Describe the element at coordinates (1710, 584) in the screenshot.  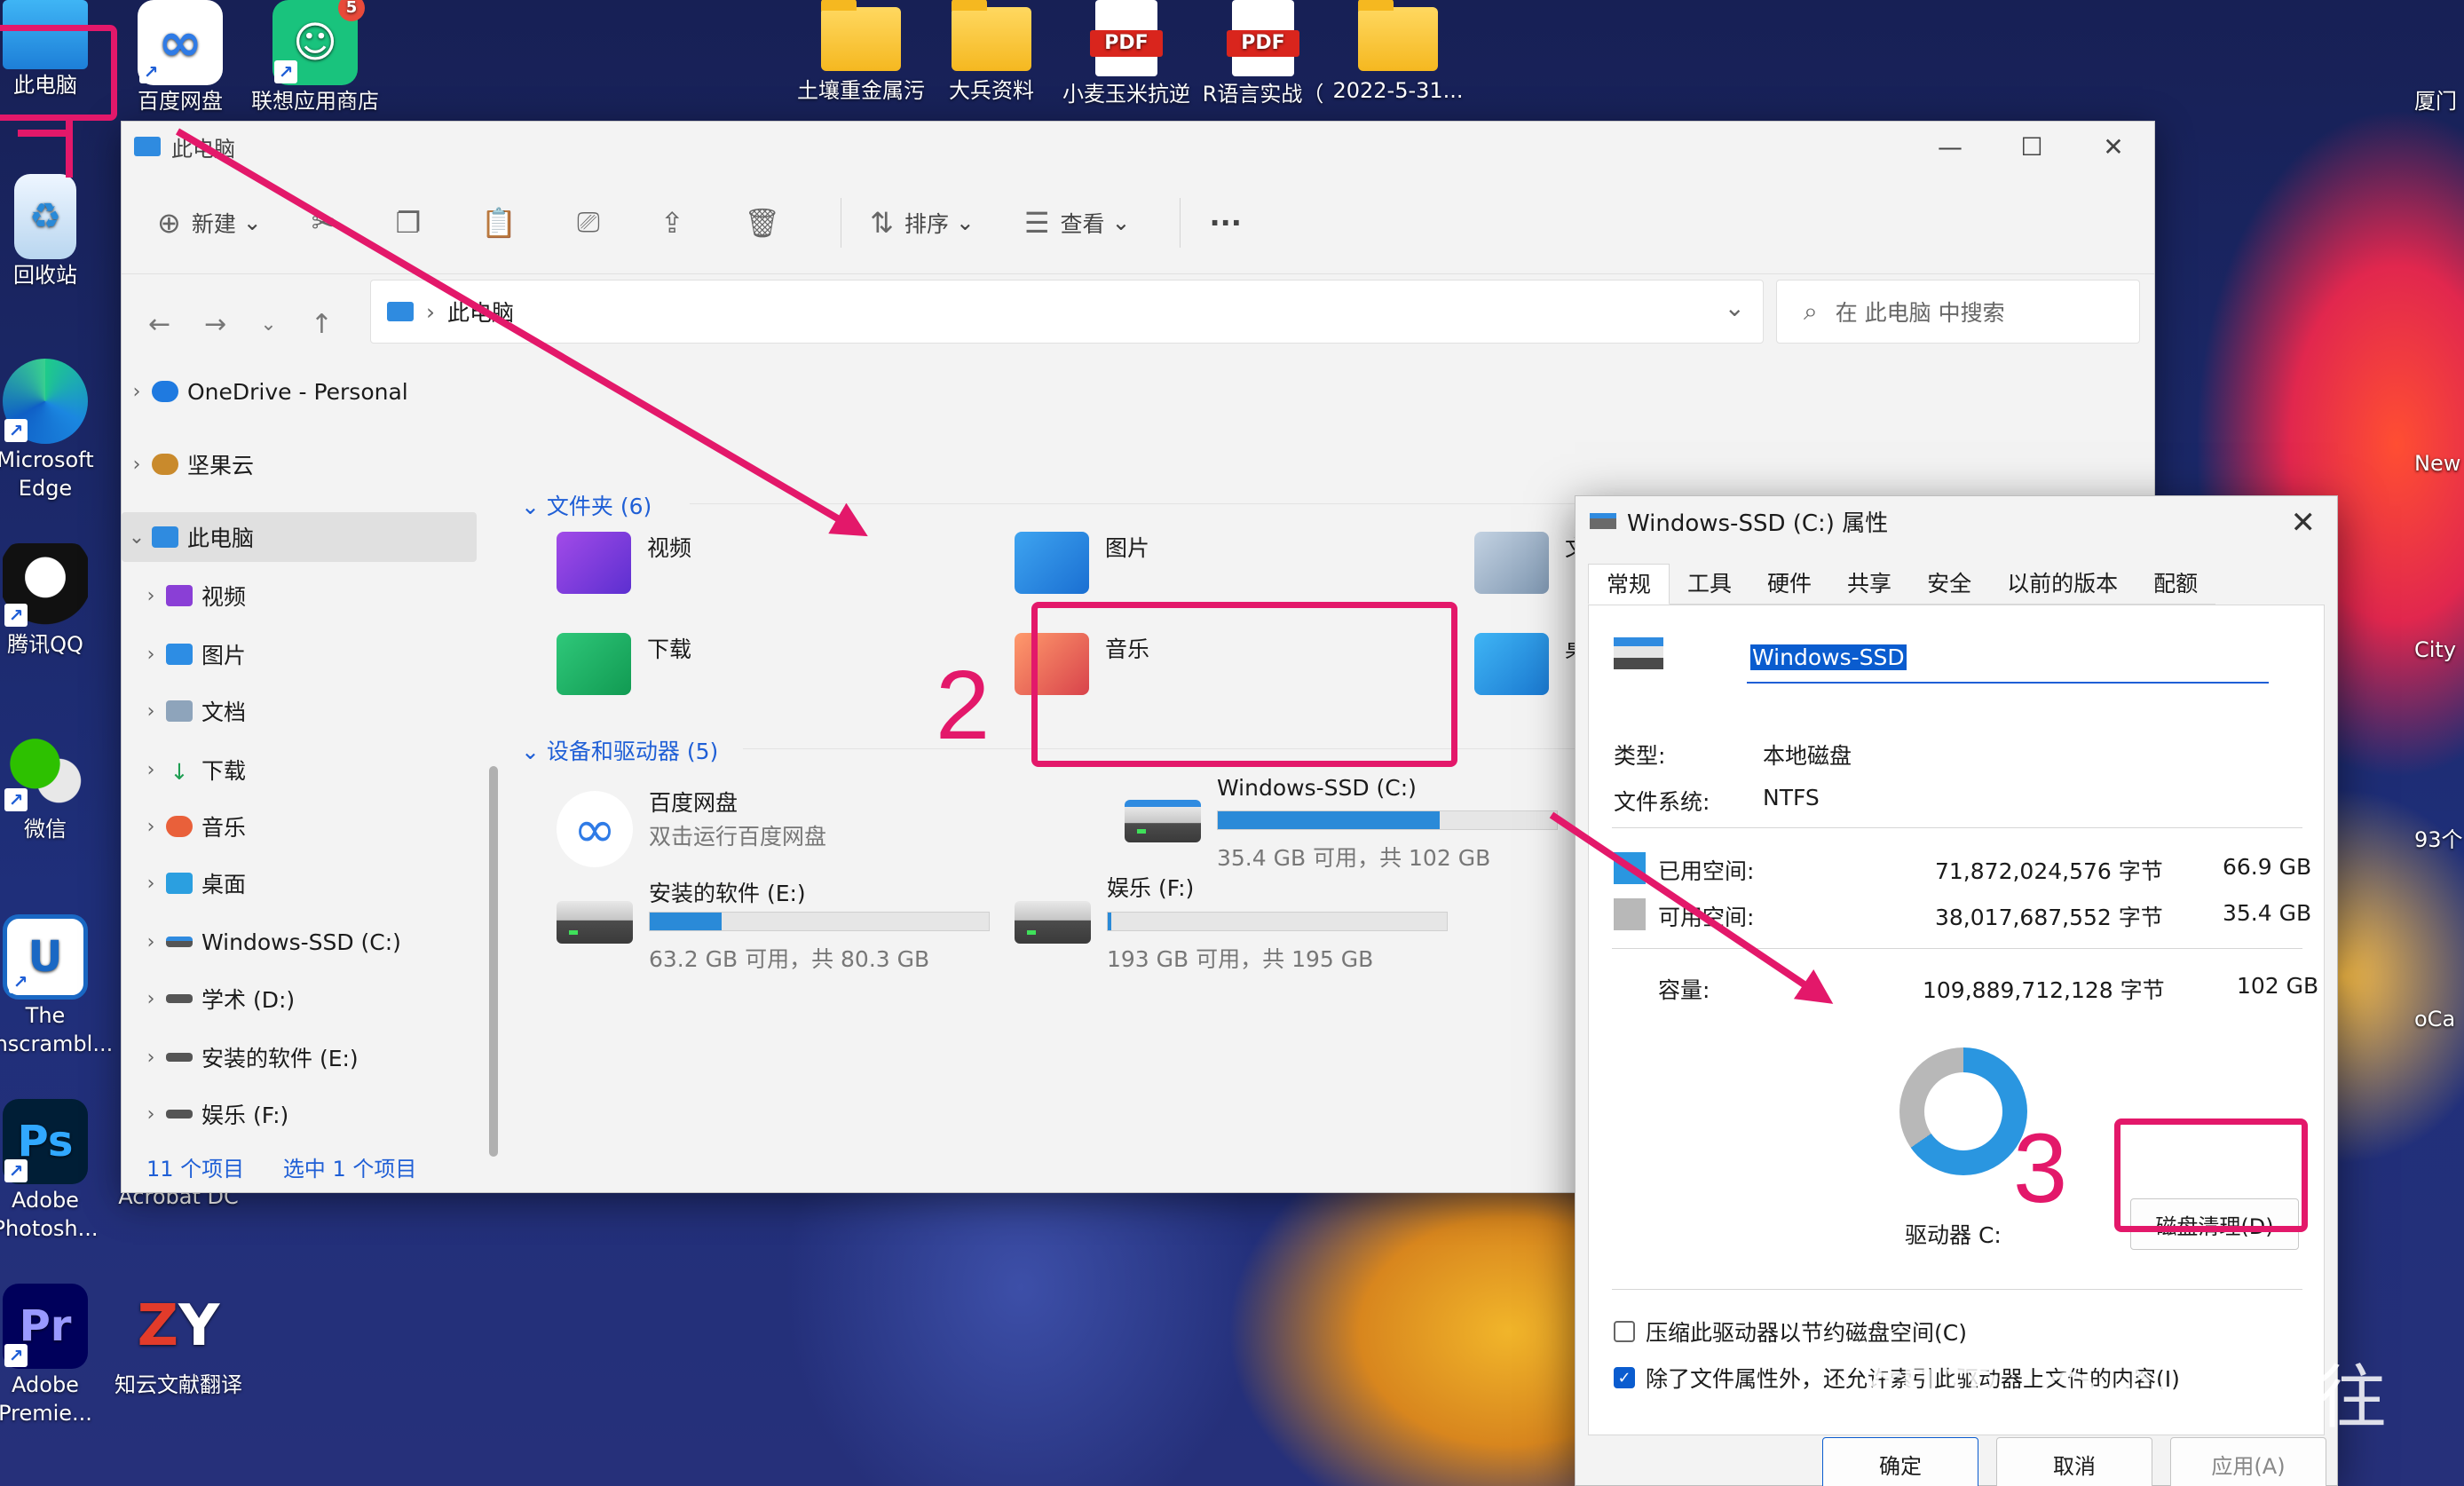
I see `tab-tools: 工具` at that location.